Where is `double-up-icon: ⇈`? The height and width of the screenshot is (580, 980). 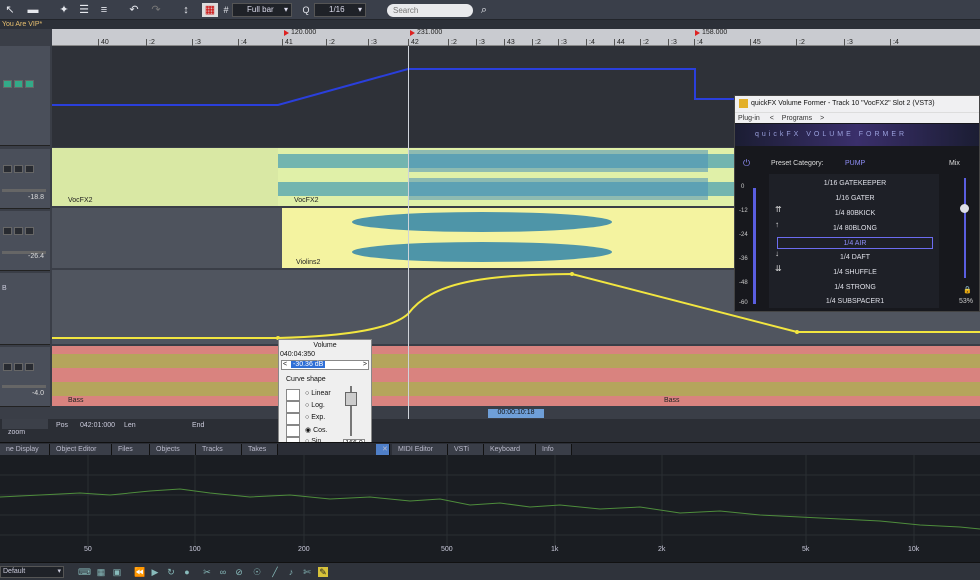
double-up-icon: ⇈ is located at coordinates (778, 209).